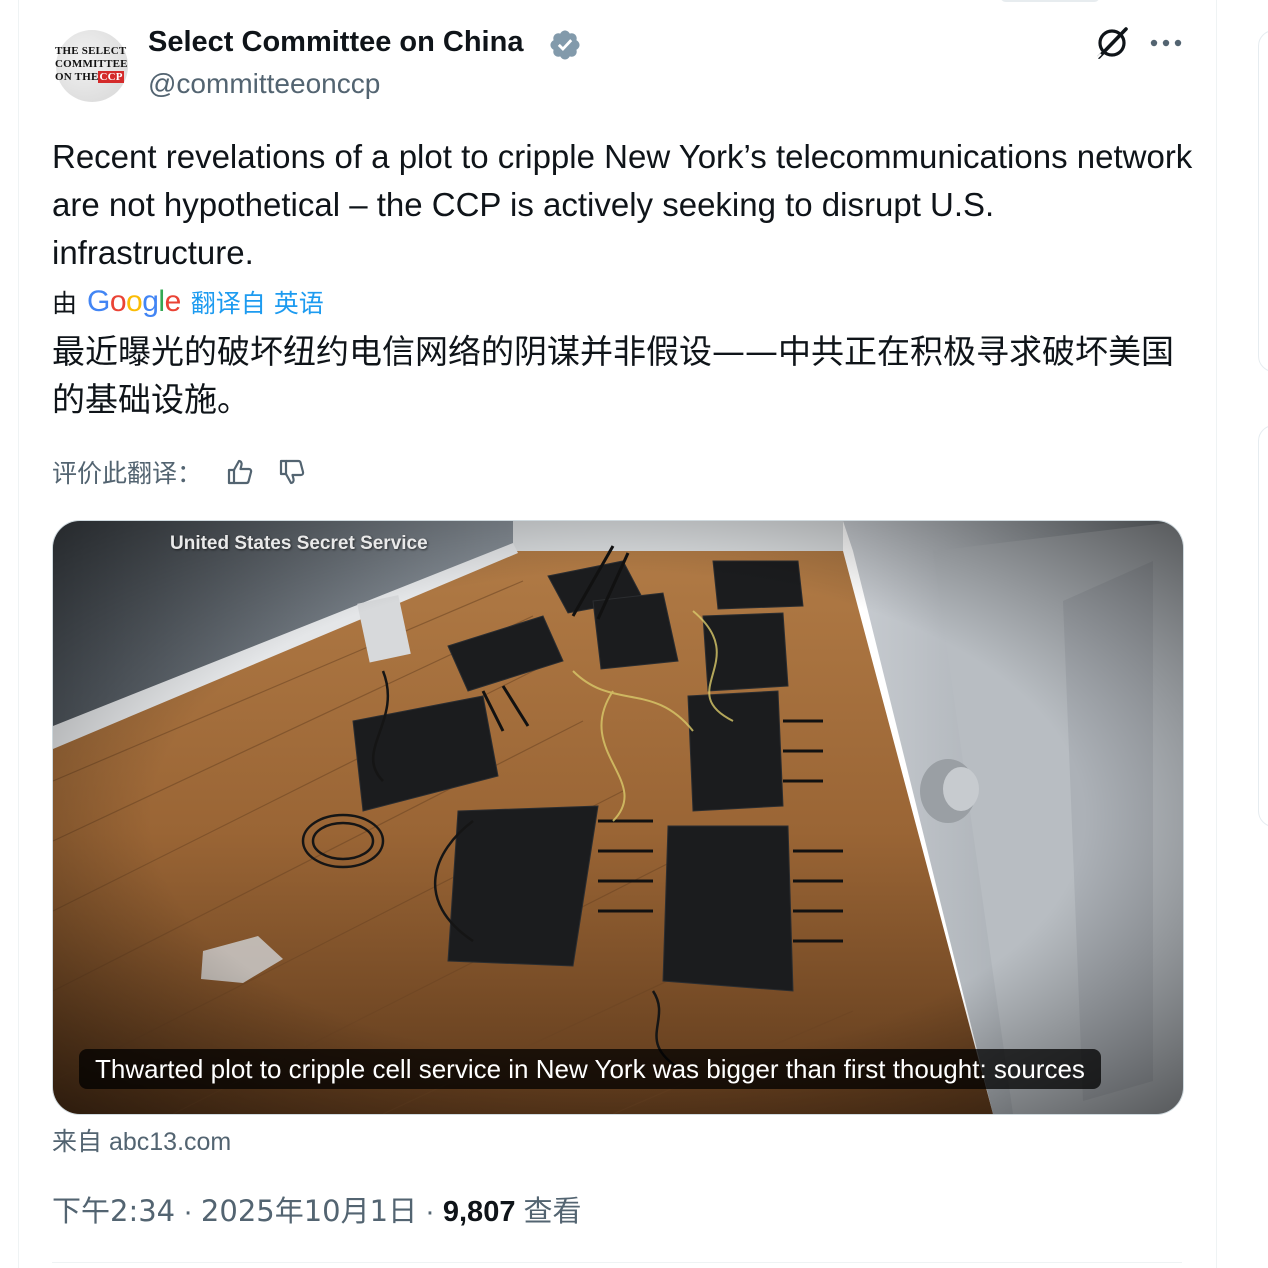  I want to click on media-source-link: 来自 abc13.com, so click(141, 1140).